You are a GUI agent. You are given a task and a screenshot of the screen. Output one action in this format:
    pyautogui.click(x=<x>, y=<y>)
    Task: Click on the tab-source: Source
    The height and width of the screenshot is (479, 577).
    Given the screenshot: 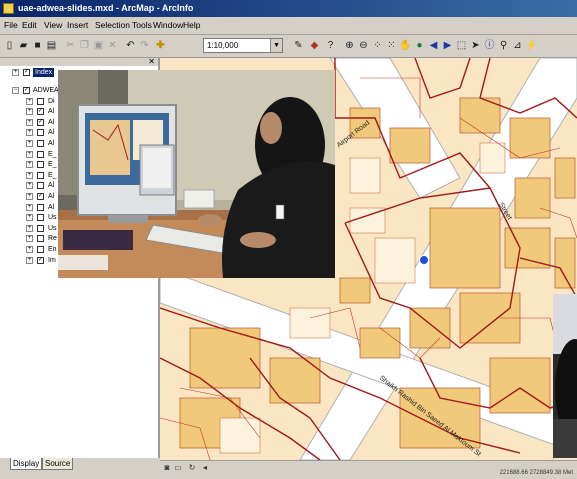 What is the action you would take?
    pyautogui.click(x=58, y=464)
    